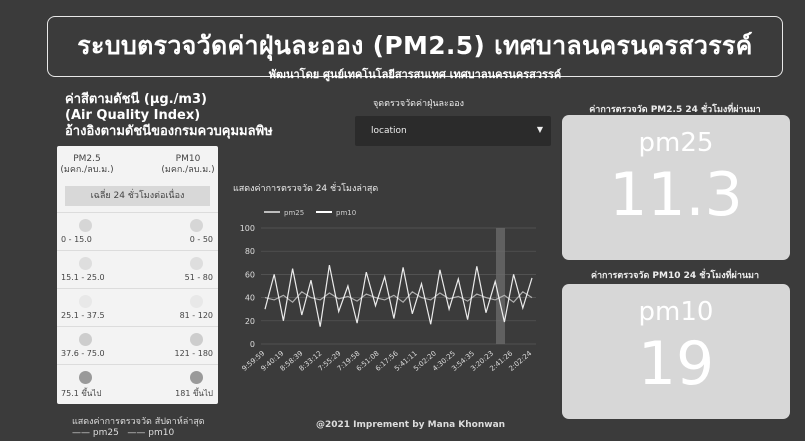 The width and height of the screenshot is (805, 441). I want to click on pm25-label: PM2.5, so click(87, 159).